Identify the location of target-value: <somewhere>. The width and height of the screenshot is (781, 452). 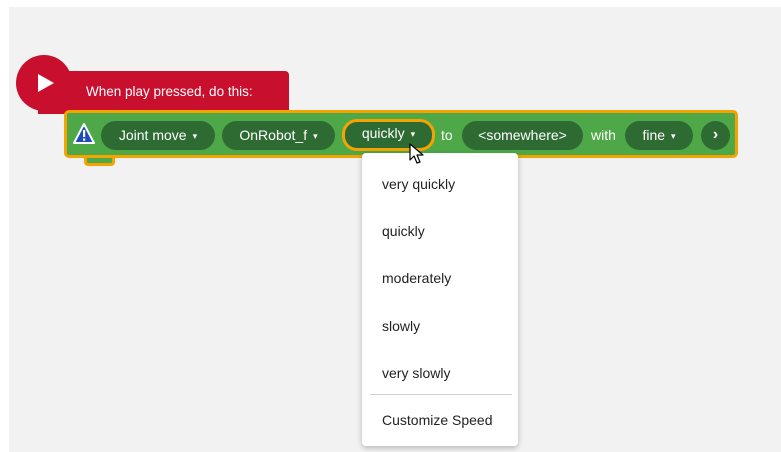
(522, 135).